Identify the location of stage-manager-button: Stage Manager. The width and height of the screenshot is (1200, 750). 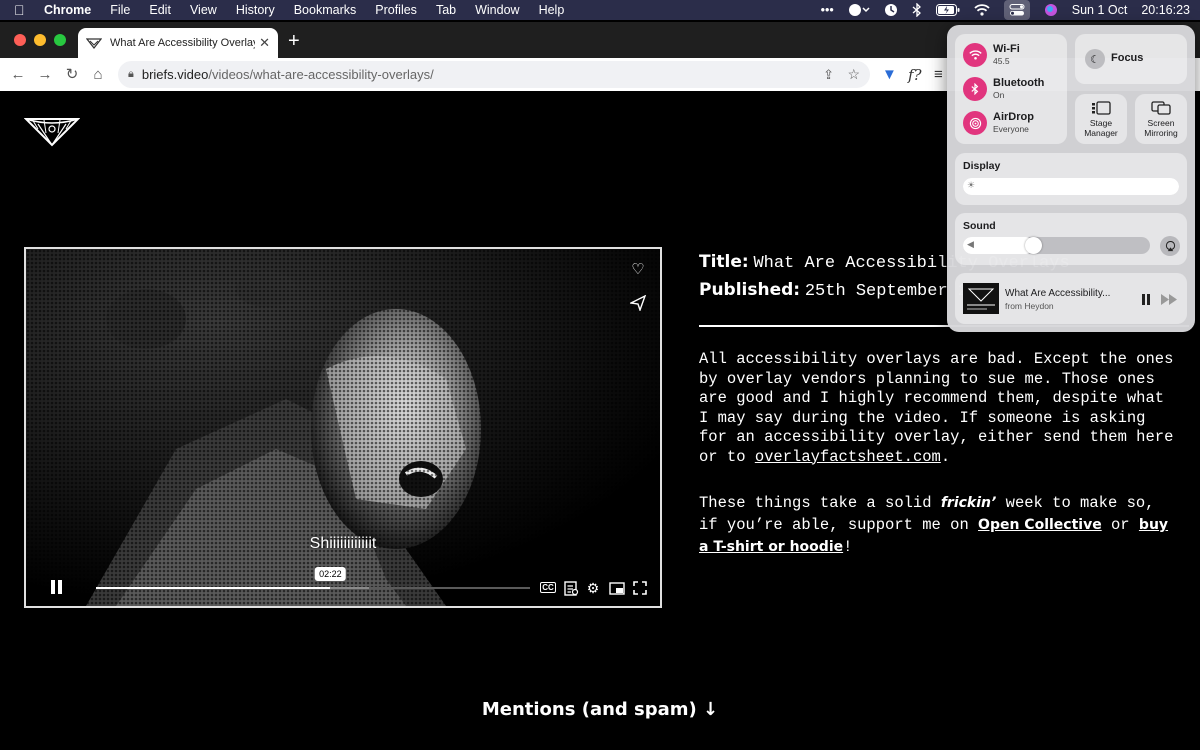
(1101, 119).